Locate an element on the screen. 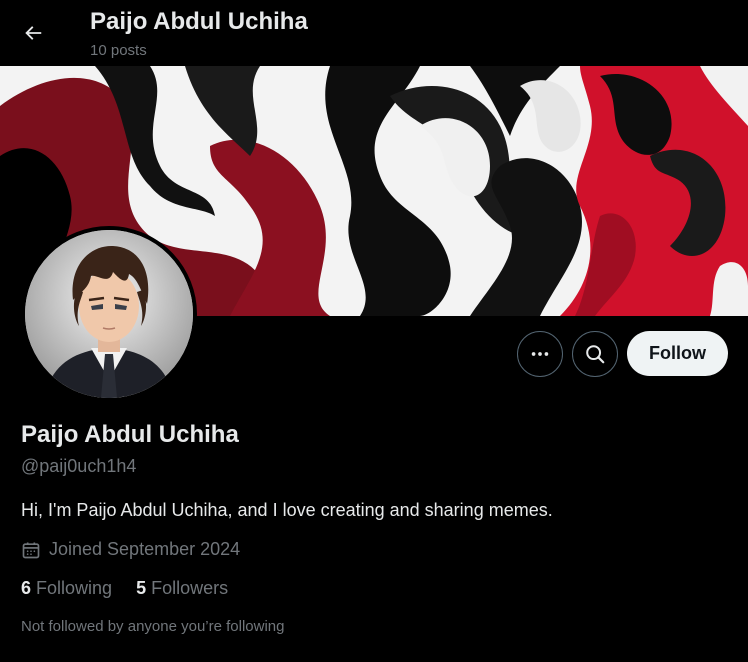  avatar is located at coordinates (109, 314).